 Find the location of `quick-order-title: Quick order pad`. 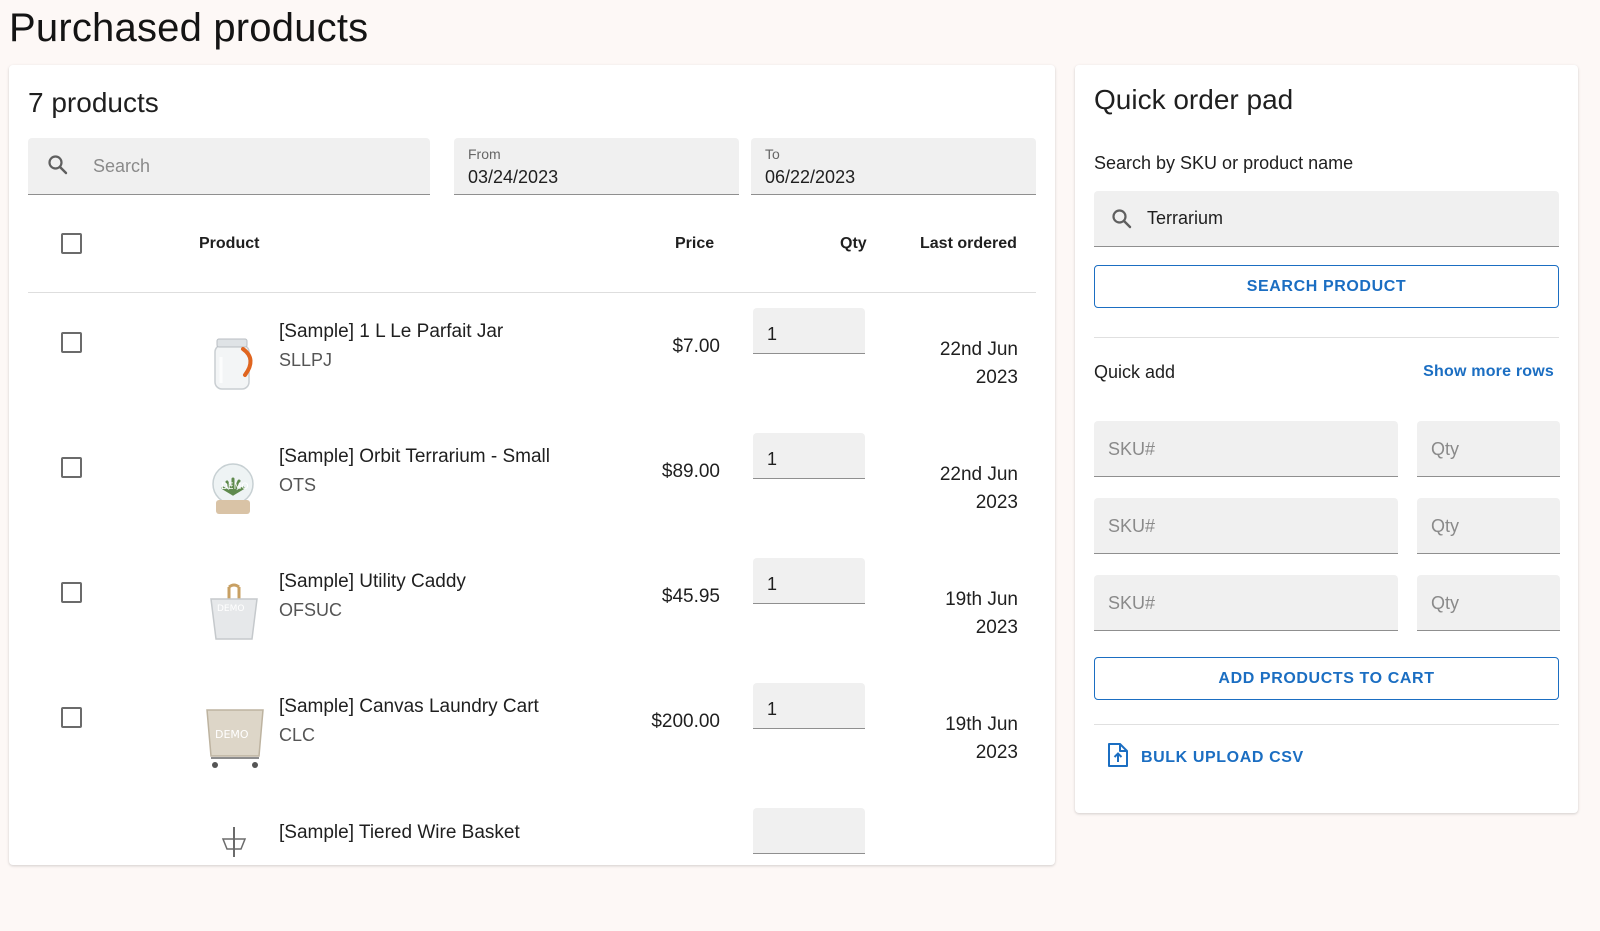

quick-order-title: Quick order pad is located at coordinates (1194, 99).